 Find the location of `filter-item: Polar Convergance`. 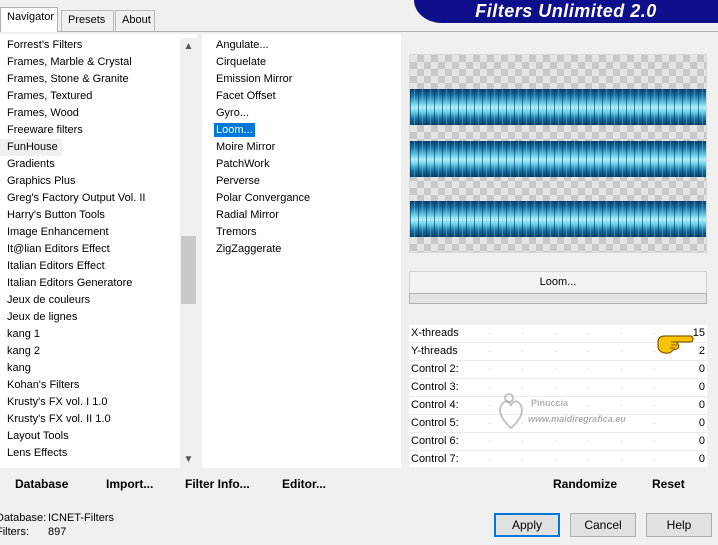

filter-item: Polar Convergance is located at coordinates (307, 198).